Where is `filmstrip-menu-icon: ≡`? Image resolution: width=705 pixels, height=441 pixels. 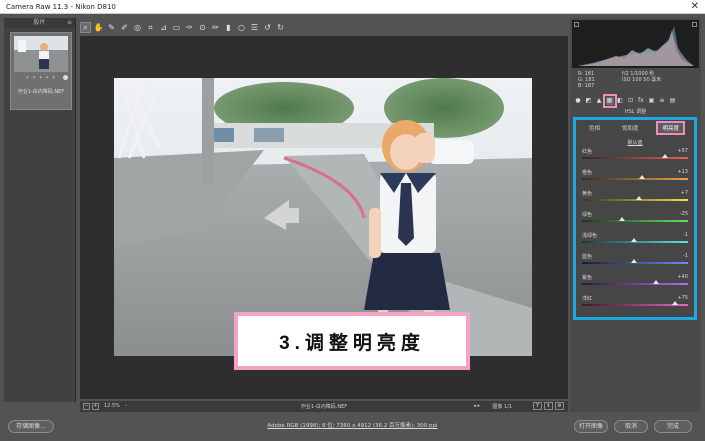 filmstrip-menu-icon: ≡ is located at coordinates (69, 23).